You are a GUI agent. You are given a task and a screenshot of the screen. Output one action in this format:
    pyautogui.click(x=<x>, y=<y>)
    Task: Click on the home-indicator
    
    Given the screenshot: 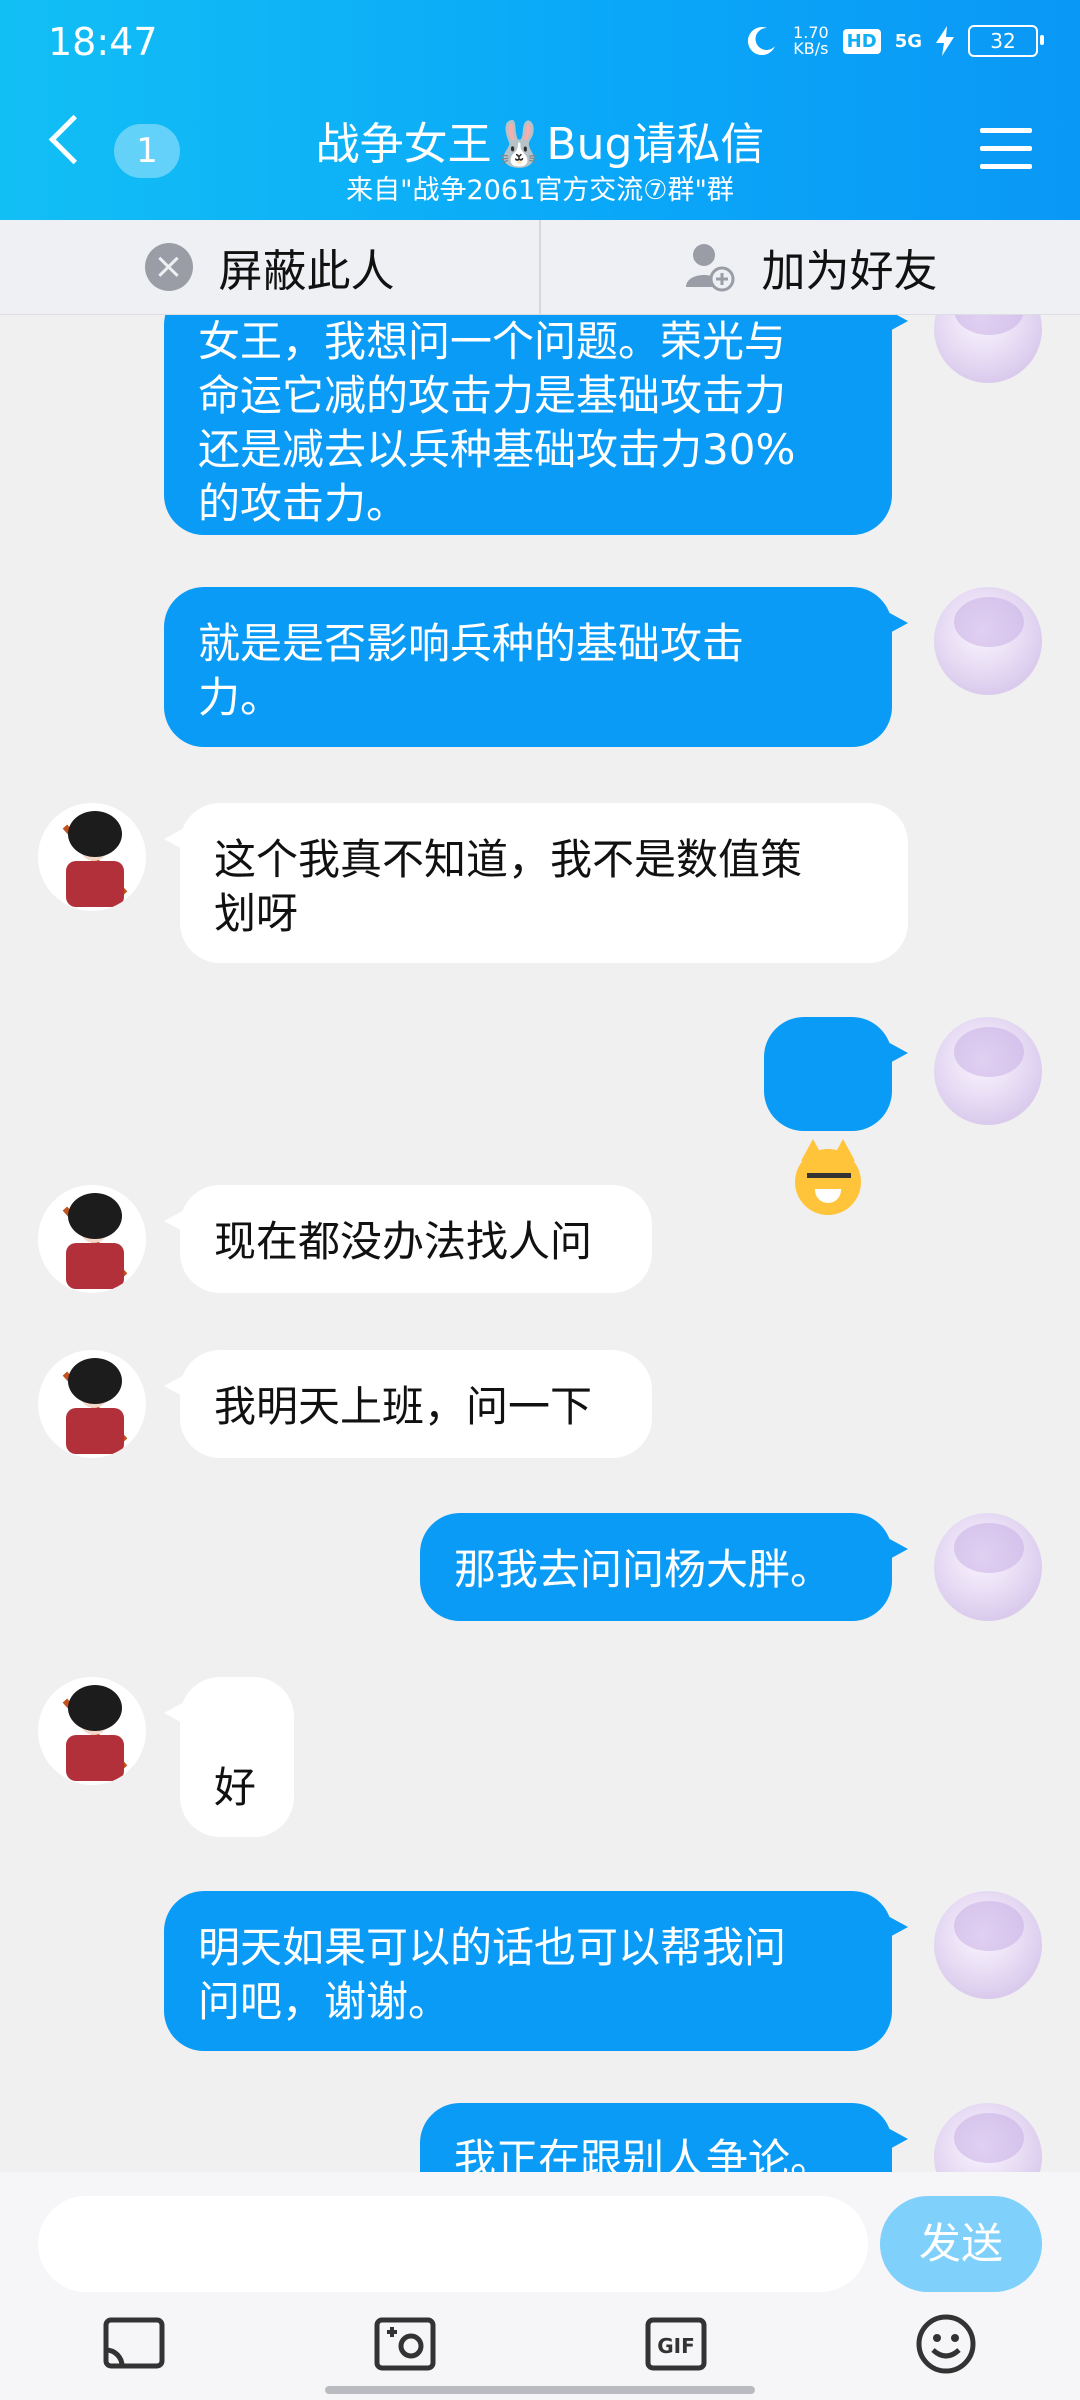 What is the action you would take?
    pyautogui.click(x=540, y=2390)
    